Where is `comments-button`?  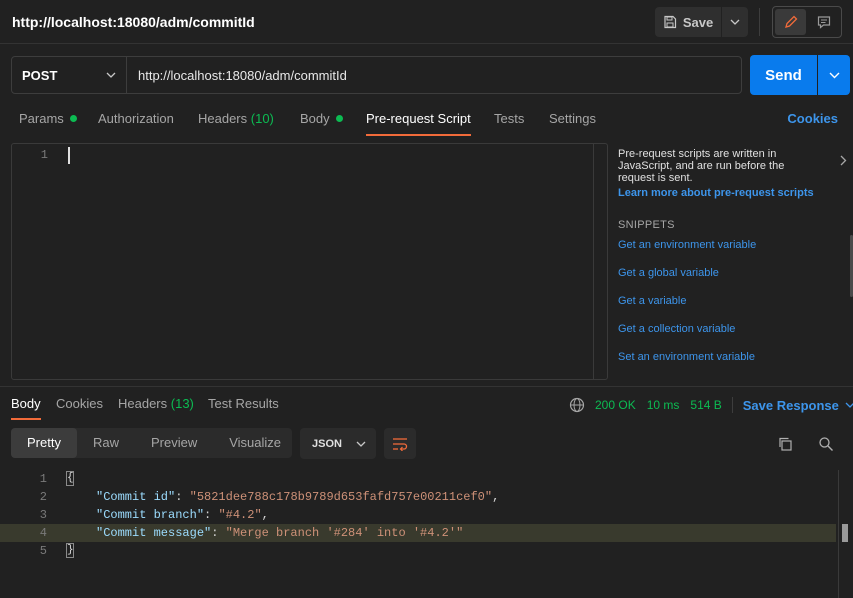 comments-button is located at coordinates (823, 22).